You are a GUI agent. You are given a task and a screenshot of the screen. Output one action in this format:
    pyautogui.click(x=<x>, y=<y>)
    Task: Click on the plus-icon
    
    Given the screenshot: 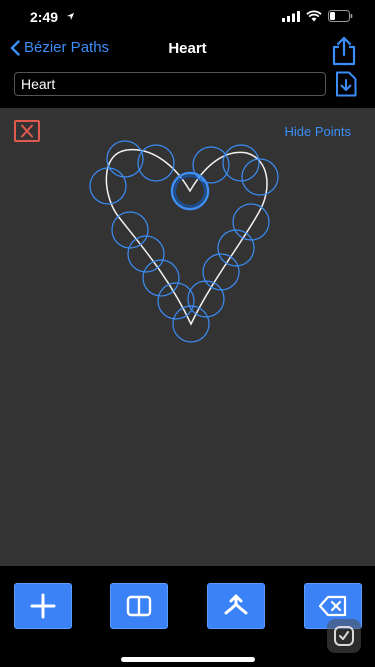 What is the action you would take?
    pyautogui.click(x=43, y=606)
    